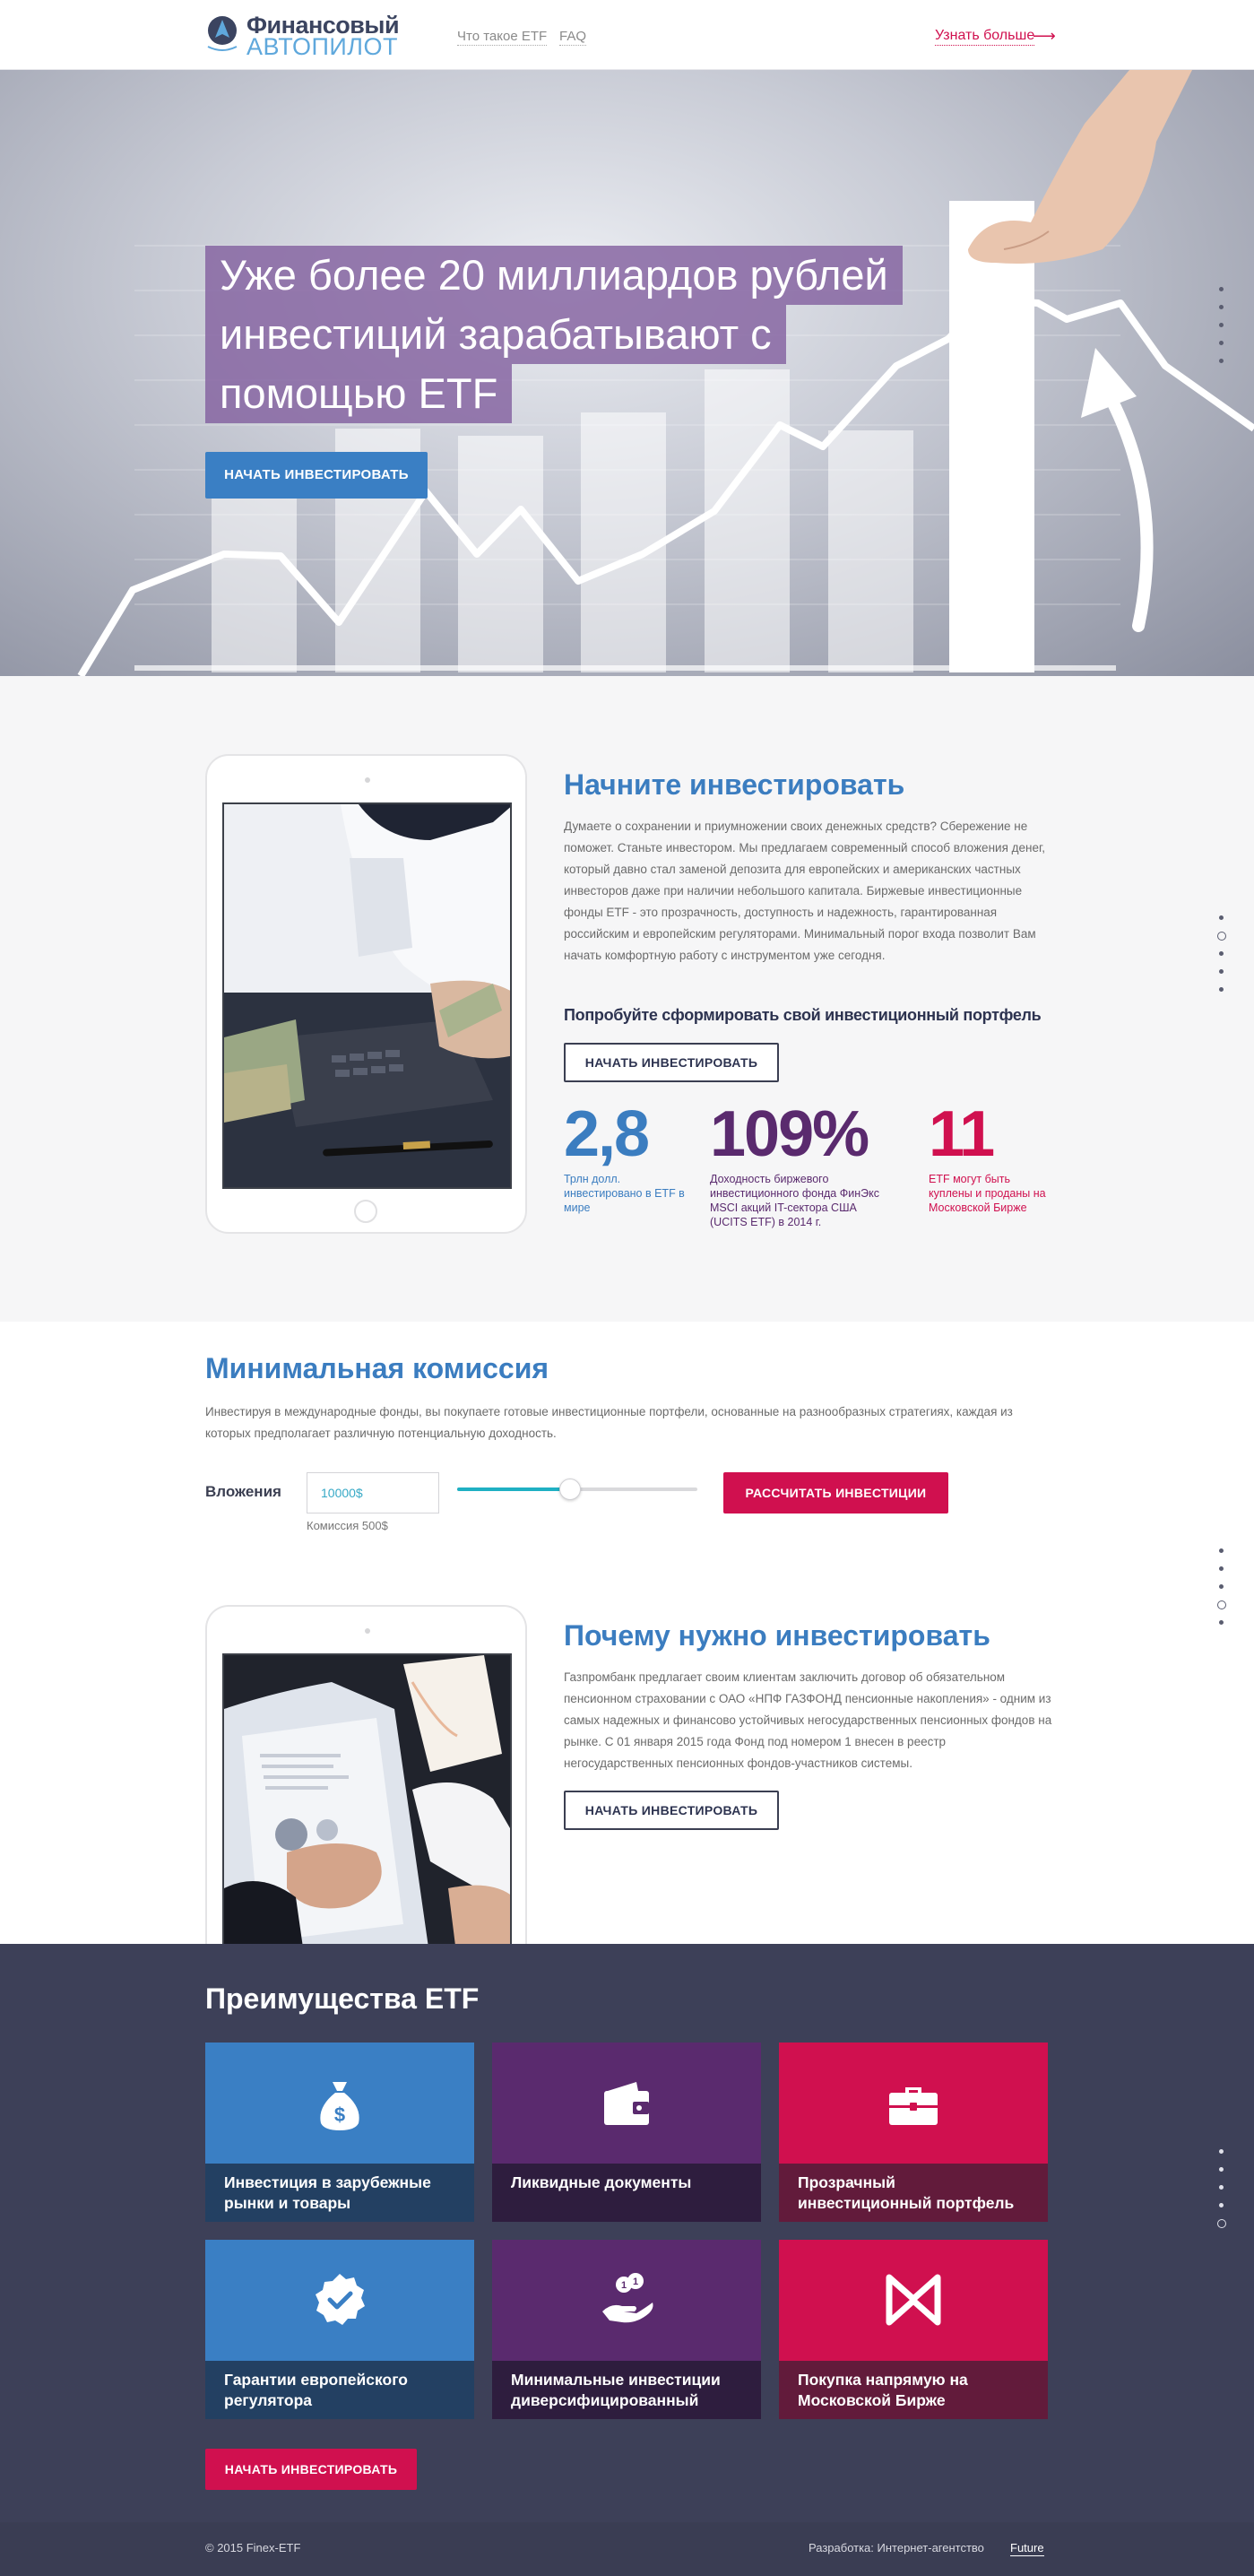 This screenshot has height=2576, width=1254. I want to click on verified-badge-icon, so click(340, 2299).